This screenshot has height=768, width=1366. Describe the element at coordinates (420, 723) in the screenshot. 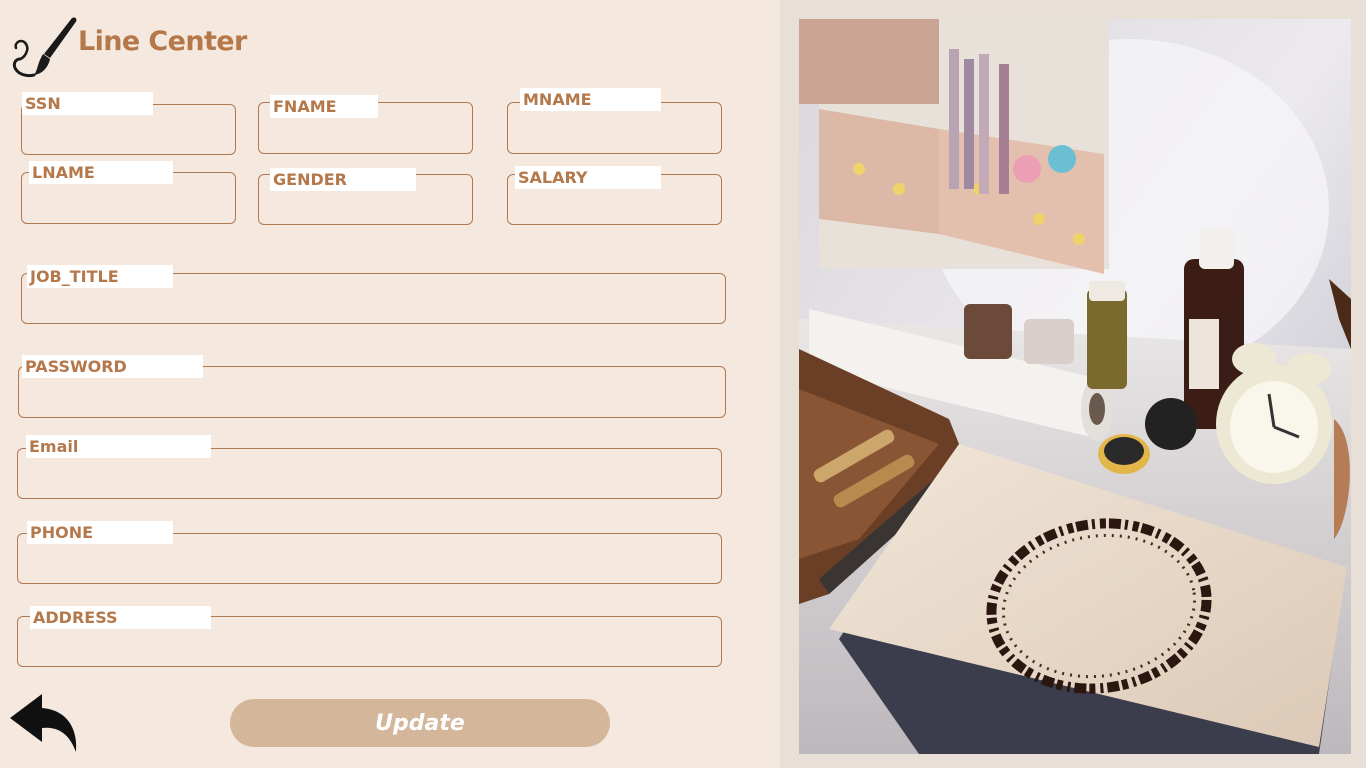

I see `update-button: Update` at that location.